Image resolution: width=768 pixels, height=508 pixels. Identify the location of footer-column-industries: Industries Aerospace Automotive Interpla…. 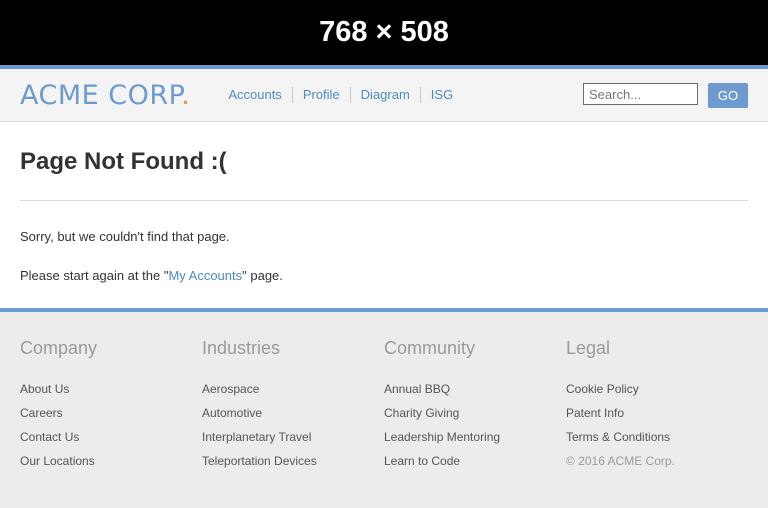
(293, 405).